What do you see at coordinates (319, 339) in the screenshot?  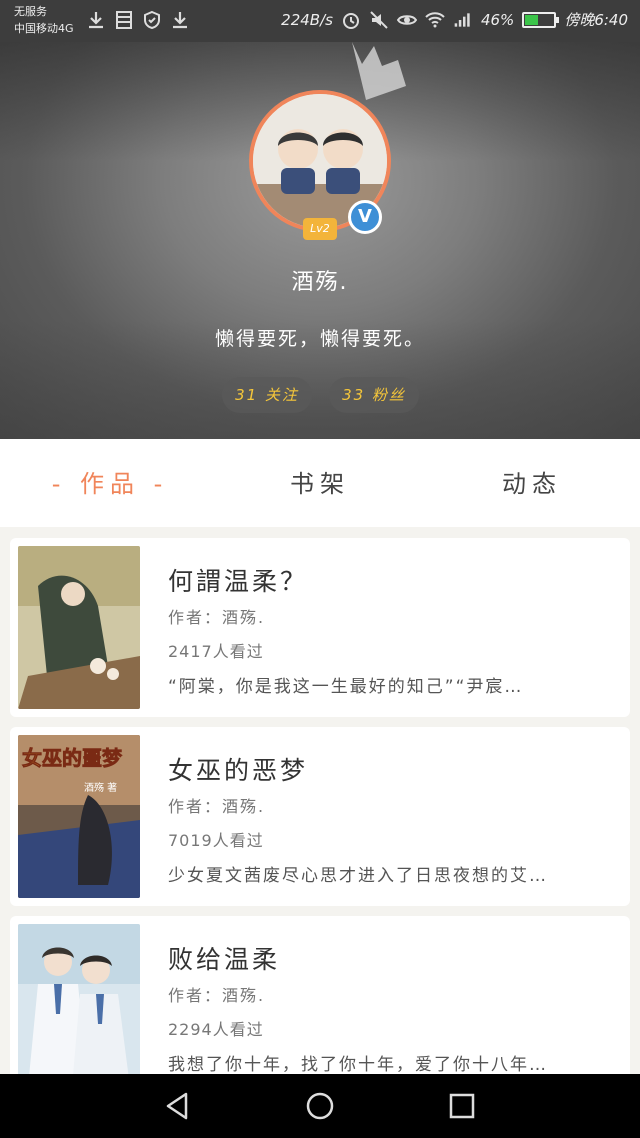 I see `user-bio: 懒得要死，懒得要死。` at bounding box center [319, 339].